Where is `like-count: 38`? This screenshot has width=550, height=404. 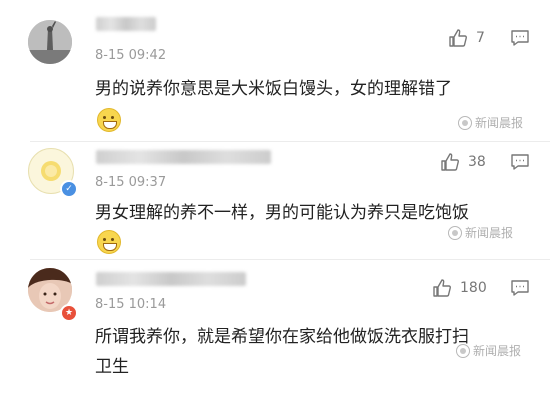 like-count: 38 is located at coordinates (477, 162).